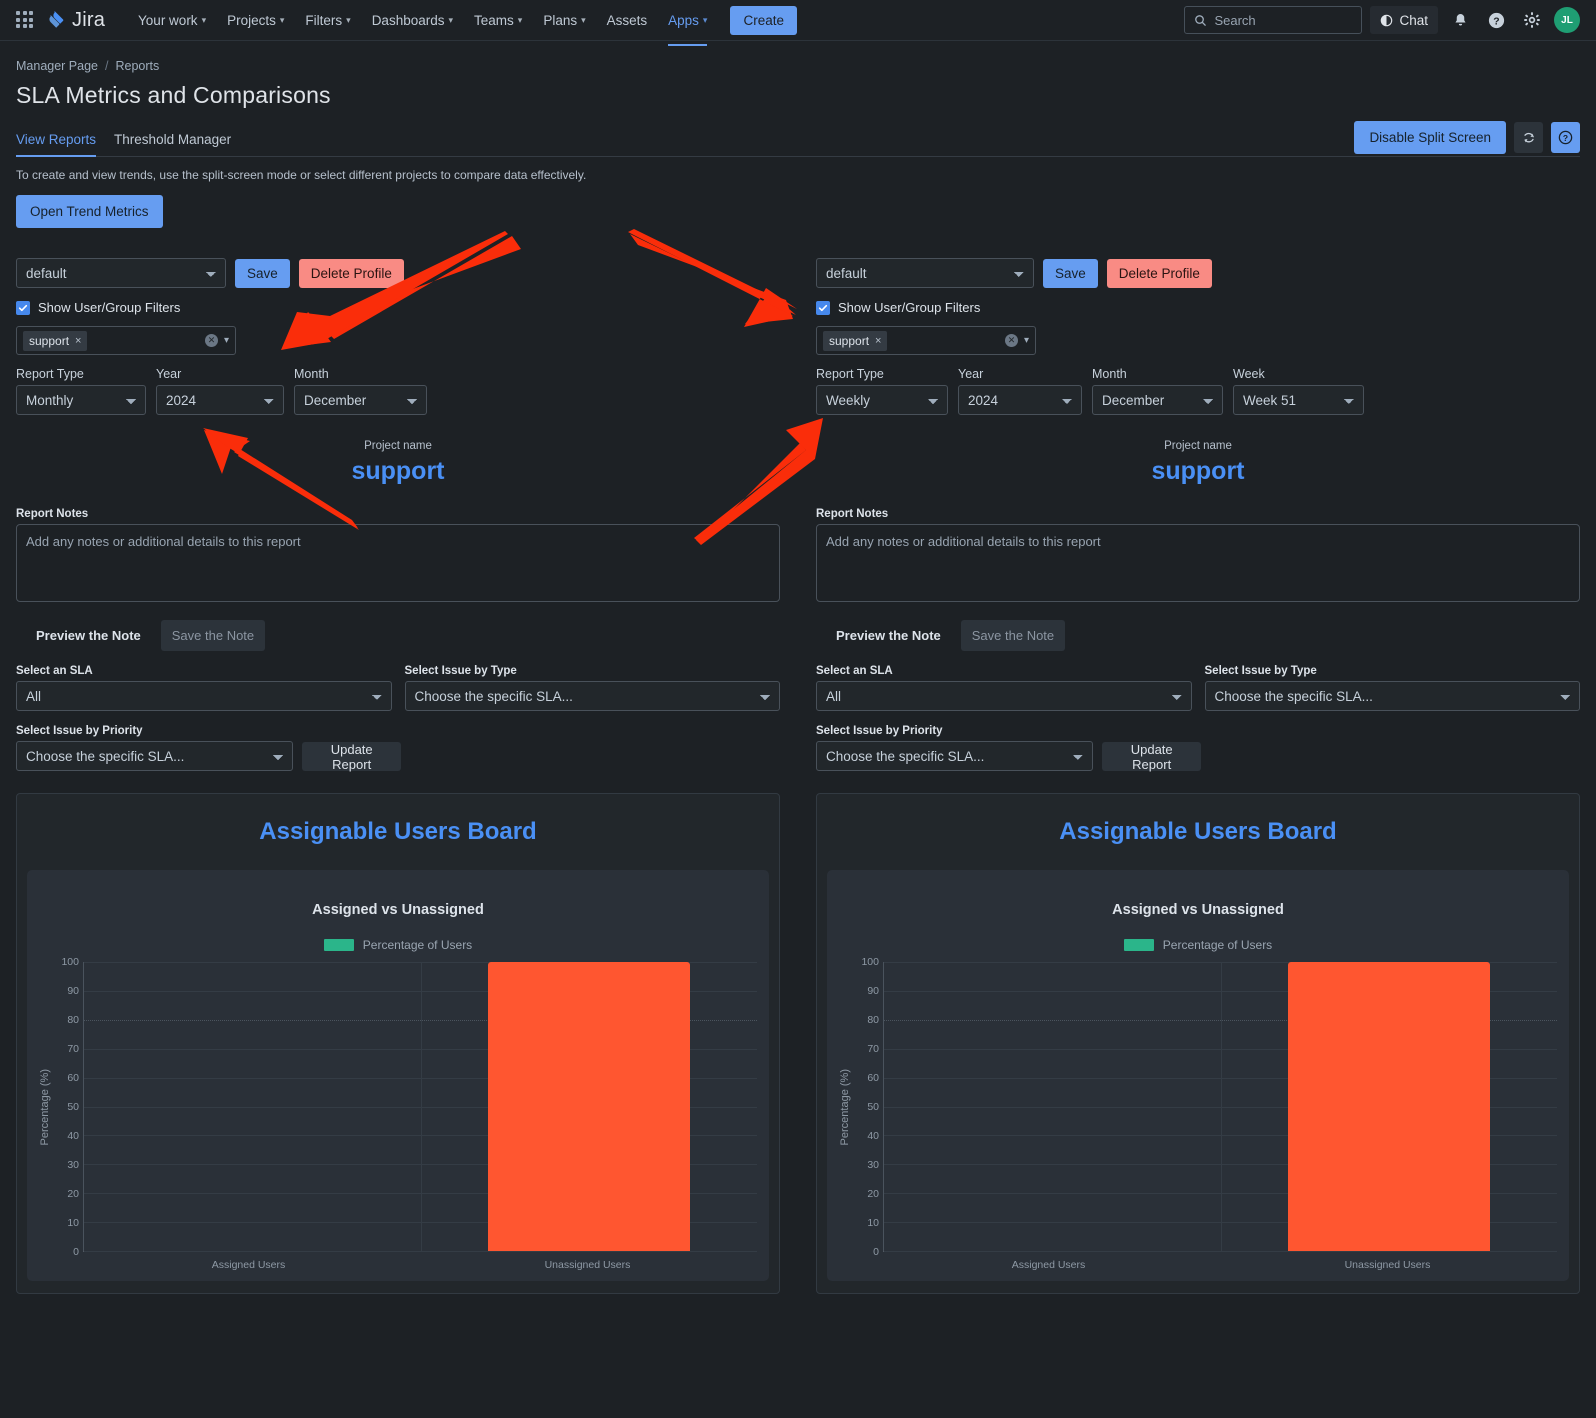  I want to click on left-chart-title: Assigned vs Unassigned, so click(398, 910).